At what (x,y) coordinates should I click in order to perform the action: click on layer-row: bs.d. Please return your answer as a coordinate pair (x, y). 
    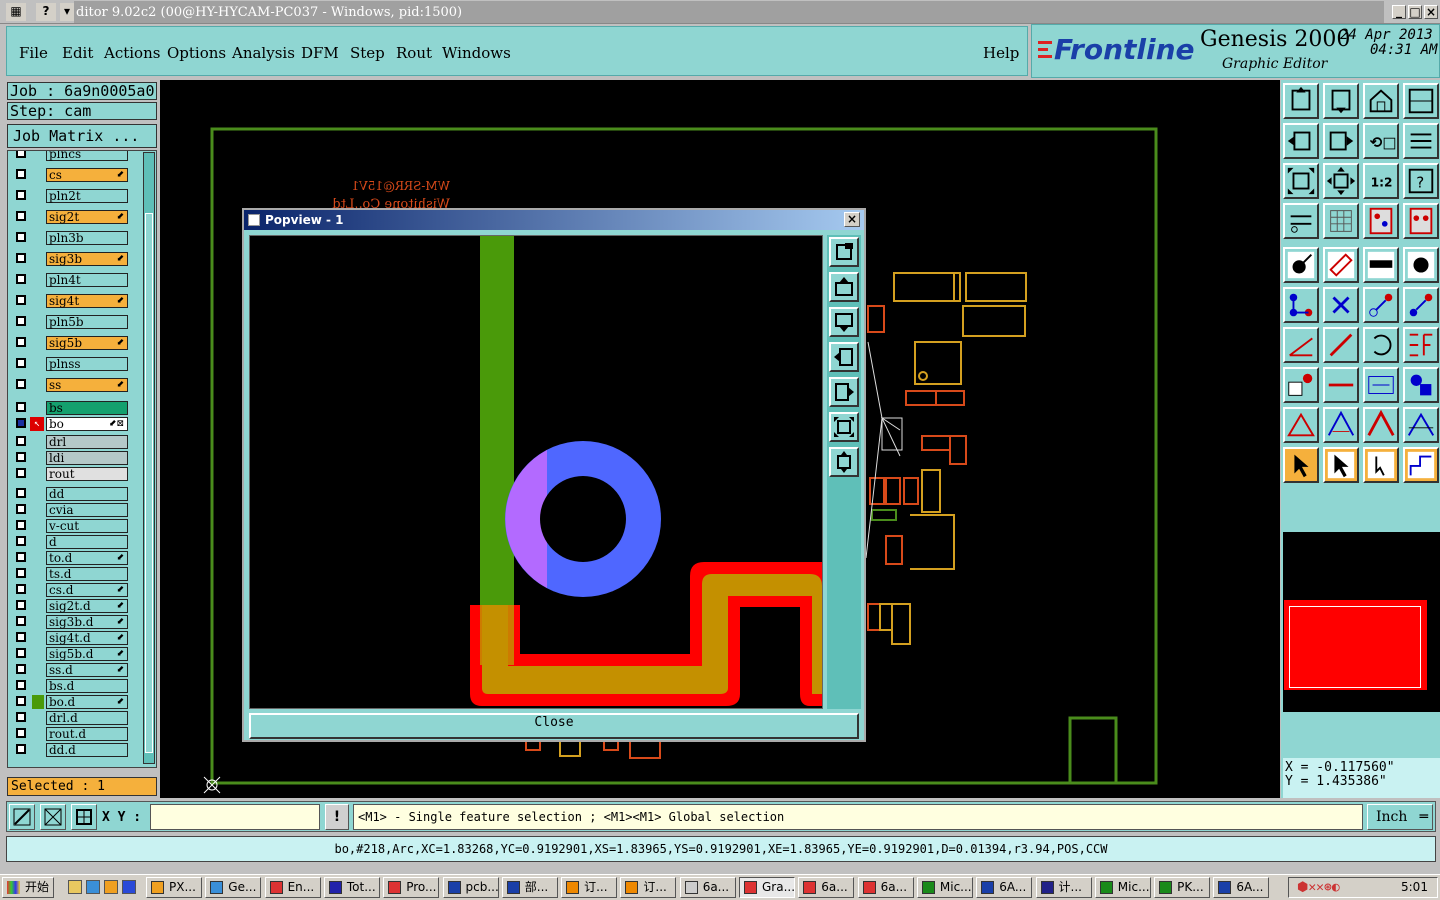
    Looking at the image, I should click on (72, 686).